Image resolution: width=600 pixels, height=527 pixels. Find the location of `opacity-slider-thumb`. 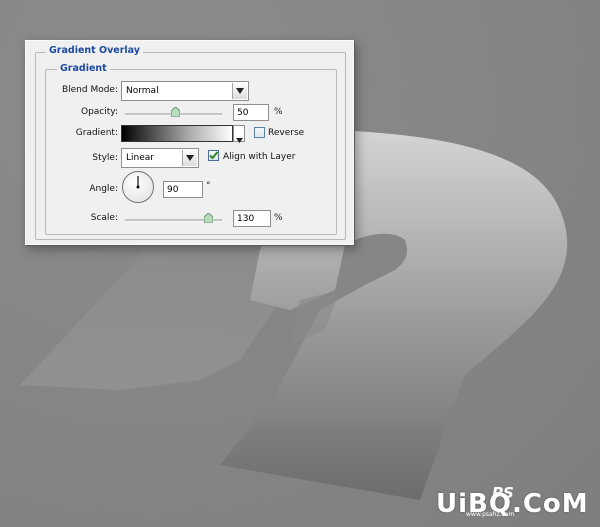

opacity-slider-thumb is located at coordinates (175, 112).